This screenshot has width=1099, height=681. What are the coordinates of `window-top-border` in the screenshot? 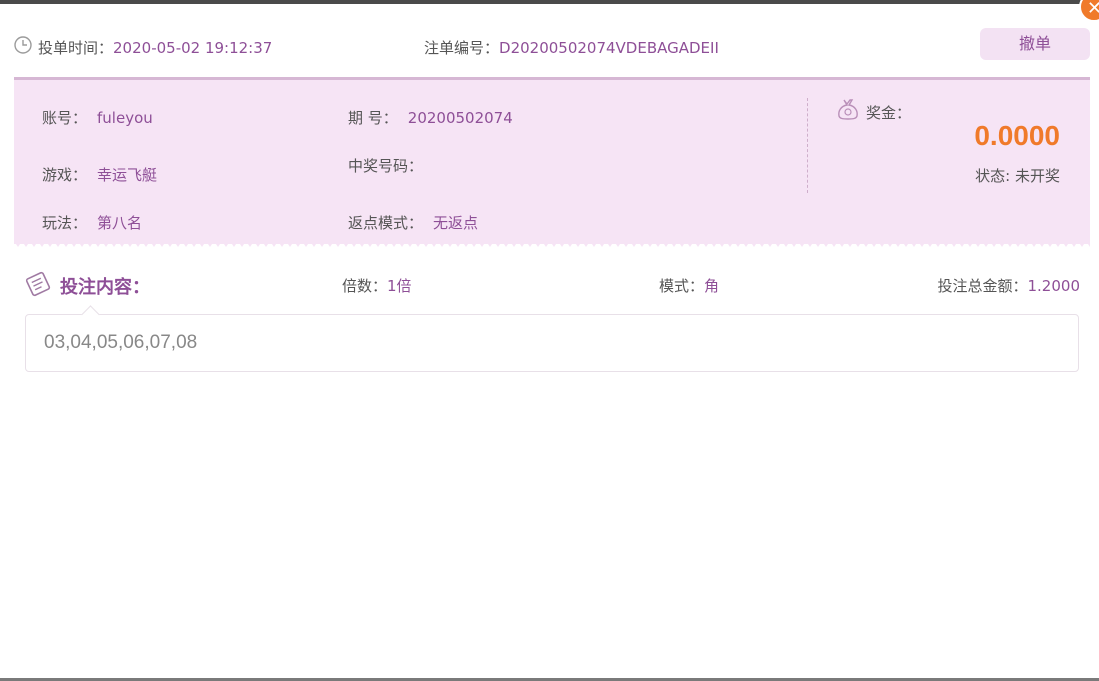 It's located at (549, 2).